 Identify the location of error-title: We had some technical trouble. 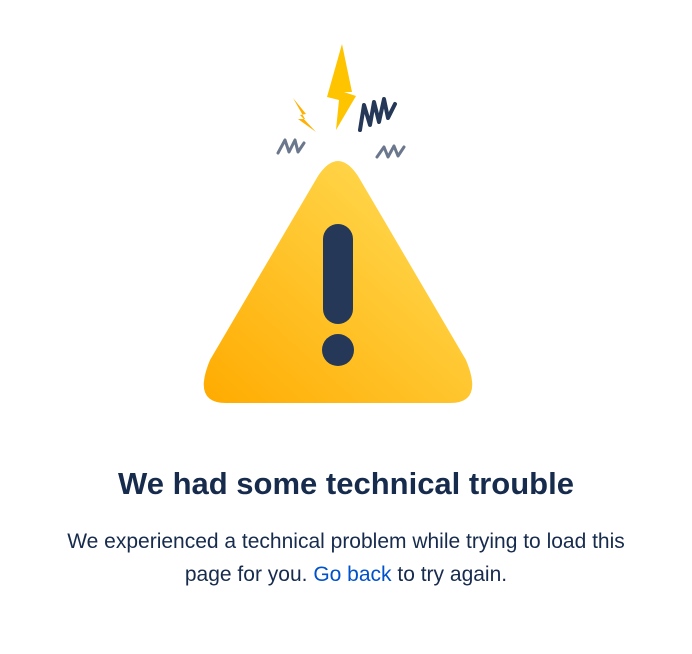
(346, 483).